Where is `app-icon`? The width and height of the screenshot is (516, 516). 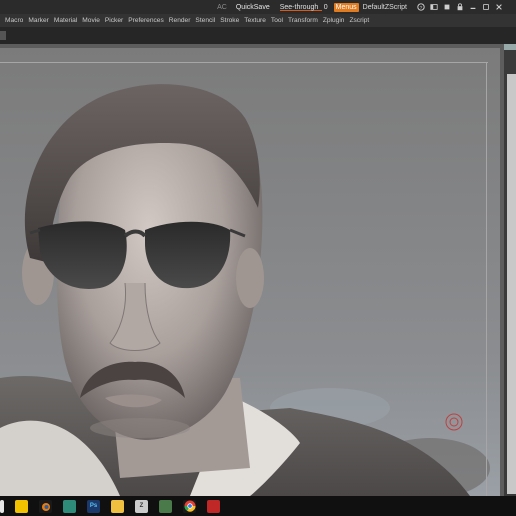
app-icon is located at coordinates (2, 506).